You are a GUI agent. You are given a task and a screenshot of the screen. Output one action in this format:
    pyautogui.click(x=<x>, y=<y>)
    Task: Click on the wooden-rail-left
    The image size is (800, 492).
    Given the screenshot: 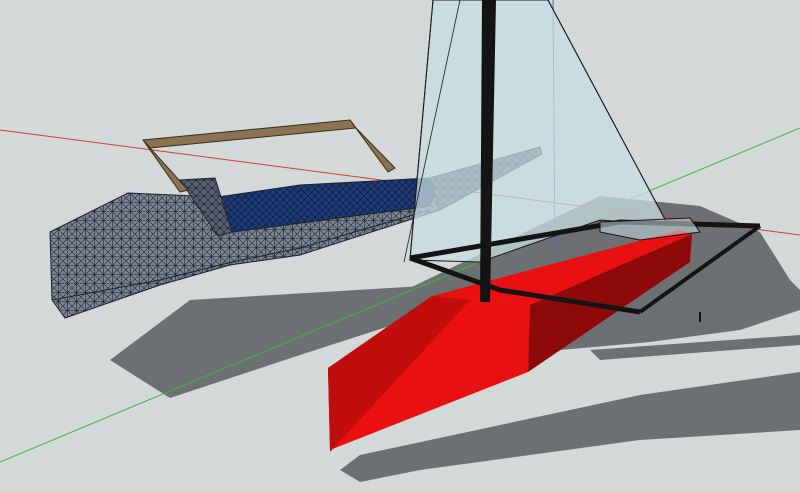 What is the action you would take?
    pyautogui.click(x=165, y=166)
    